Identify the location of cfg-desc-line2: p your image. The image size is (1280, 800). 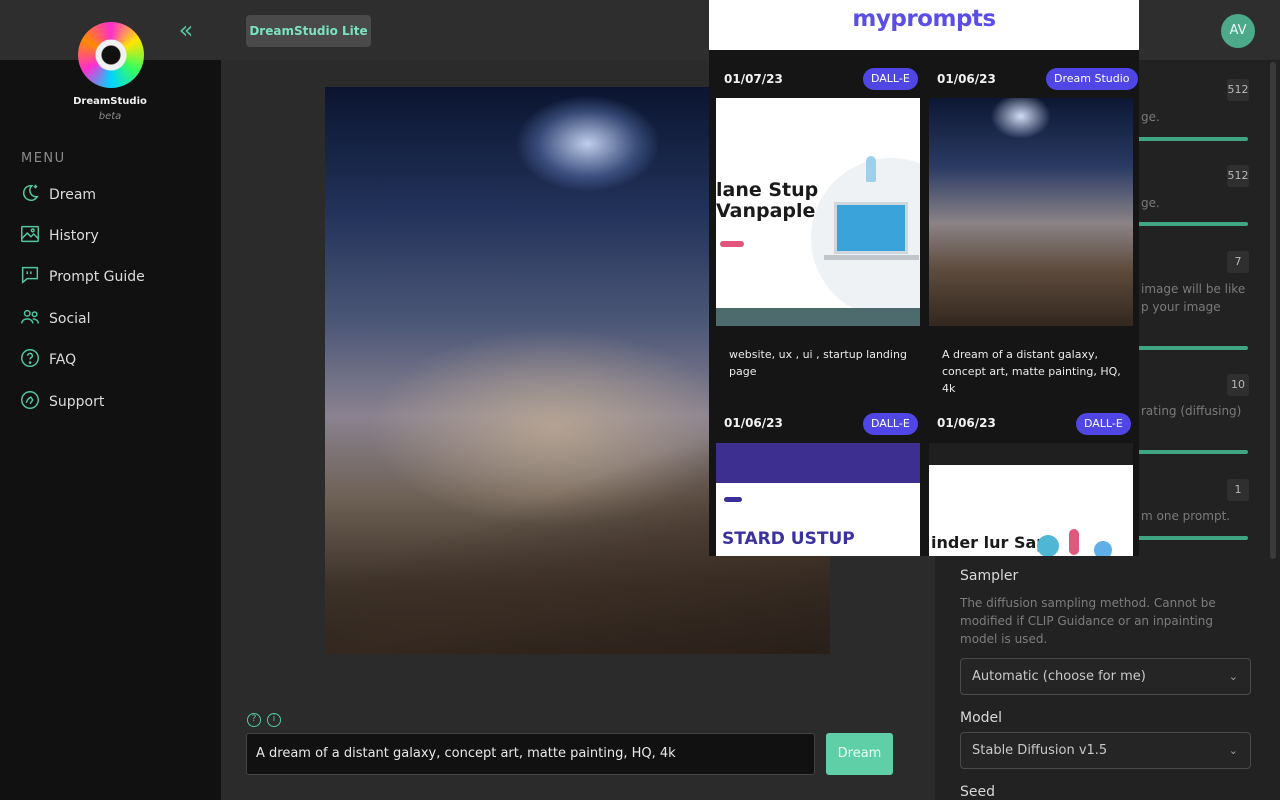
(1181, 307).